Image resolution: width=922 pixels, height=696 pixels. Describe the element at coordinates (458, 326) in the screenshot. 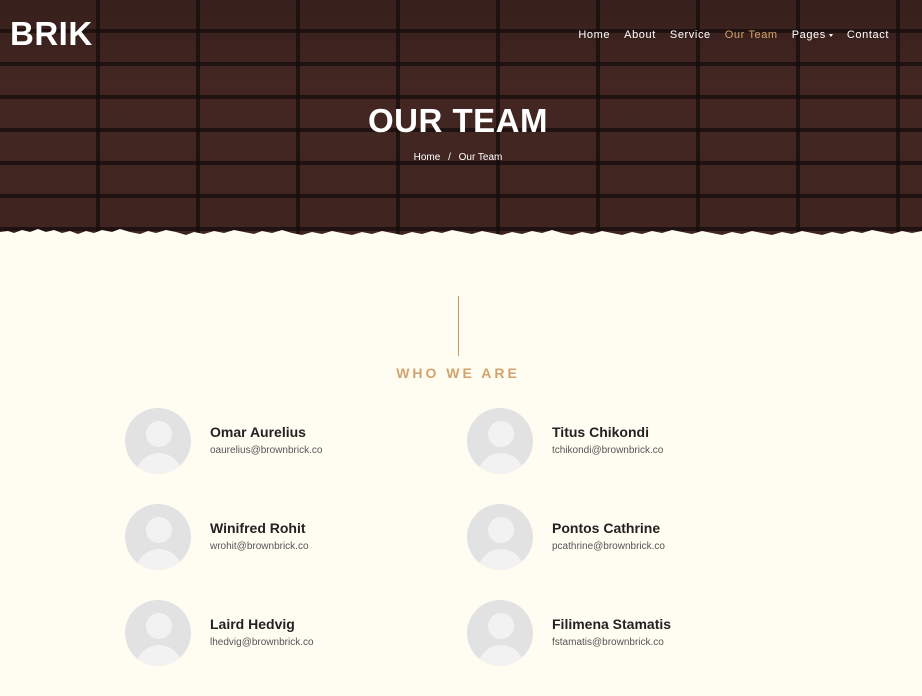

I see `section-divider-line` at that location.